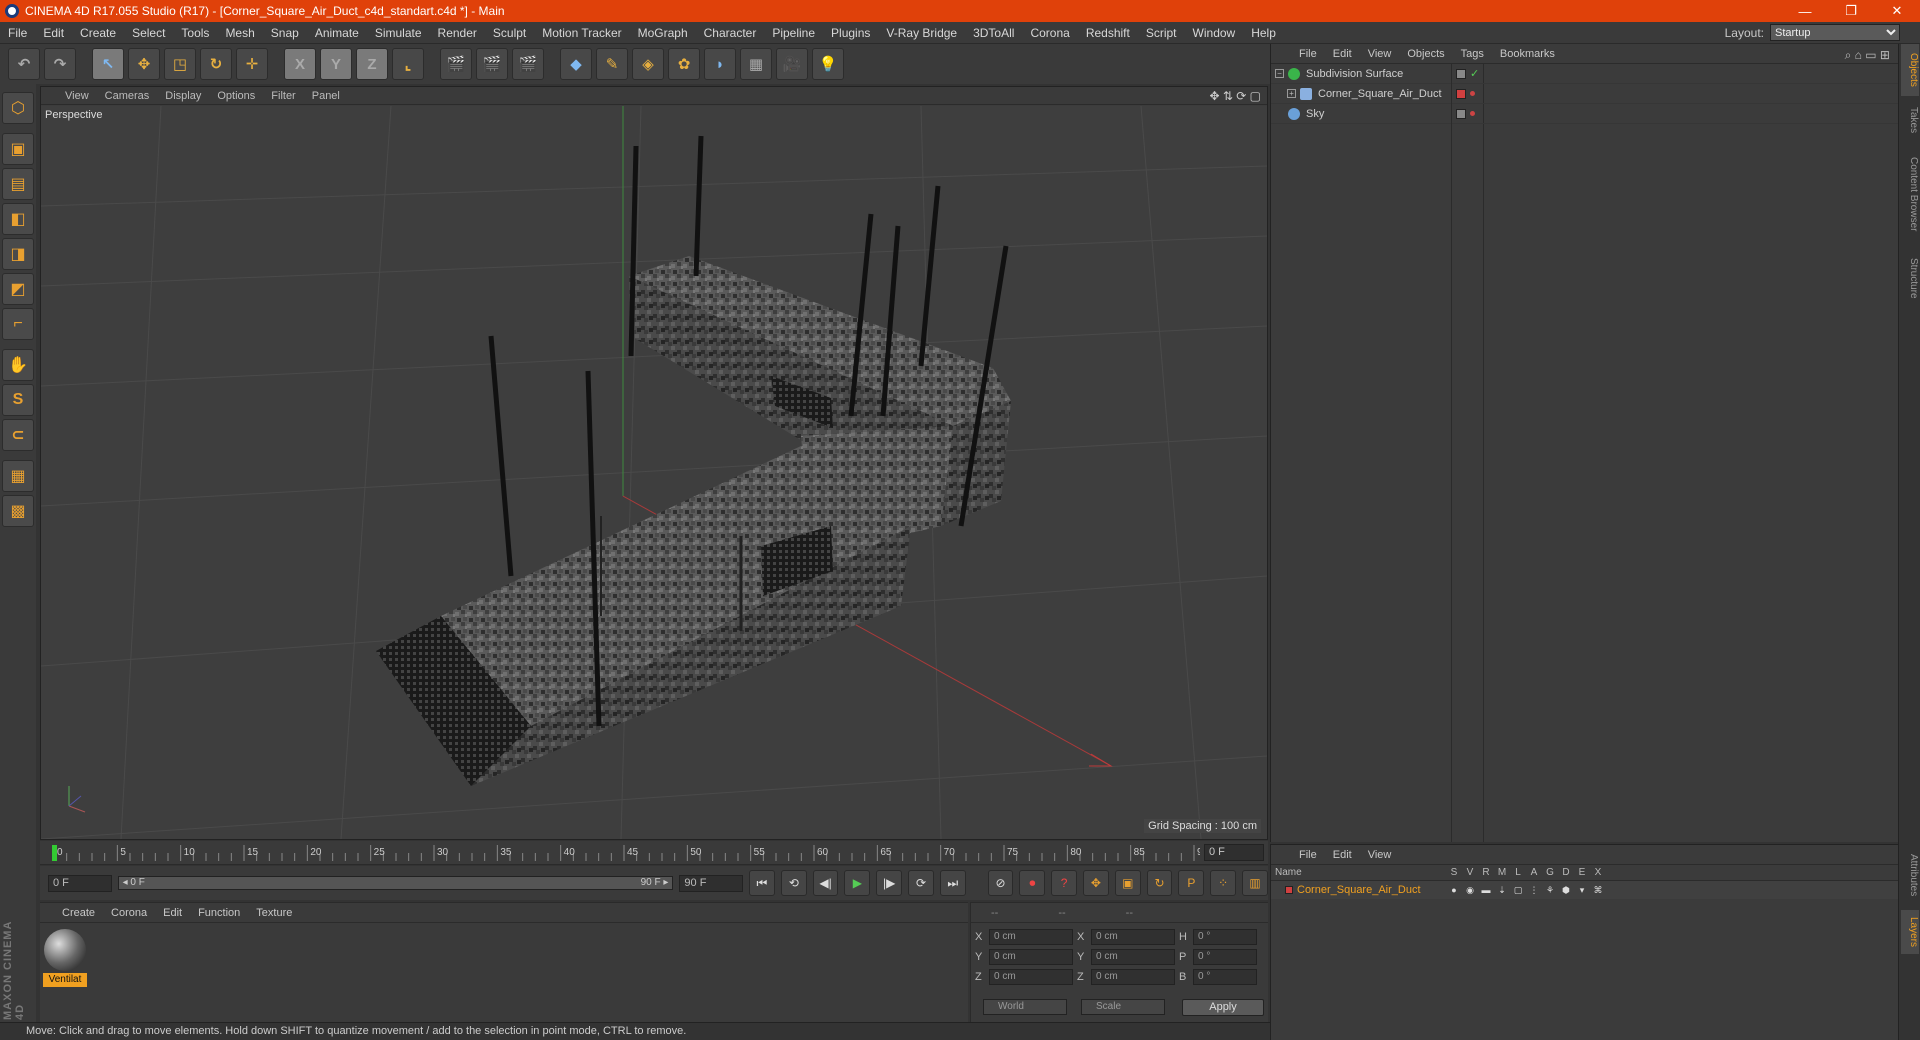 This screenshot has height=1040, width=1920. I want to click on restore-button: ❐, so click(1851, 11).